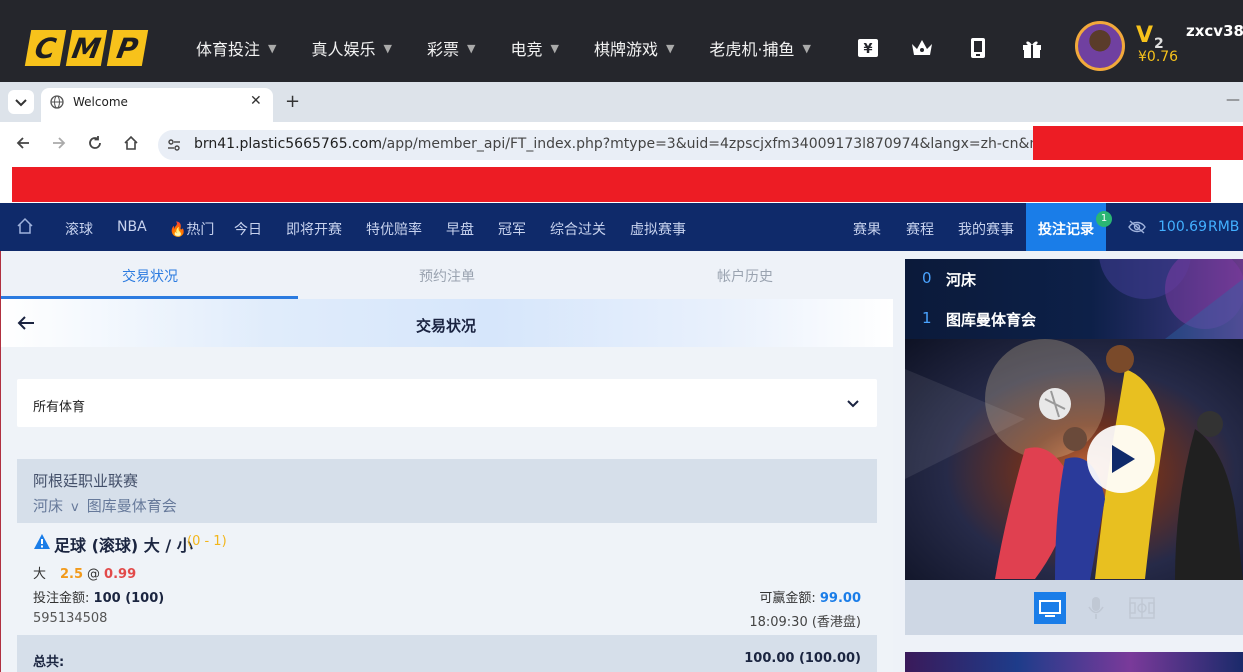 The image size is (1243, 672). What do you see at coordinates (150, 276) in the screenshot?
I see `tab-transaction-status: 交易状况` at bounding box center [150, 276].